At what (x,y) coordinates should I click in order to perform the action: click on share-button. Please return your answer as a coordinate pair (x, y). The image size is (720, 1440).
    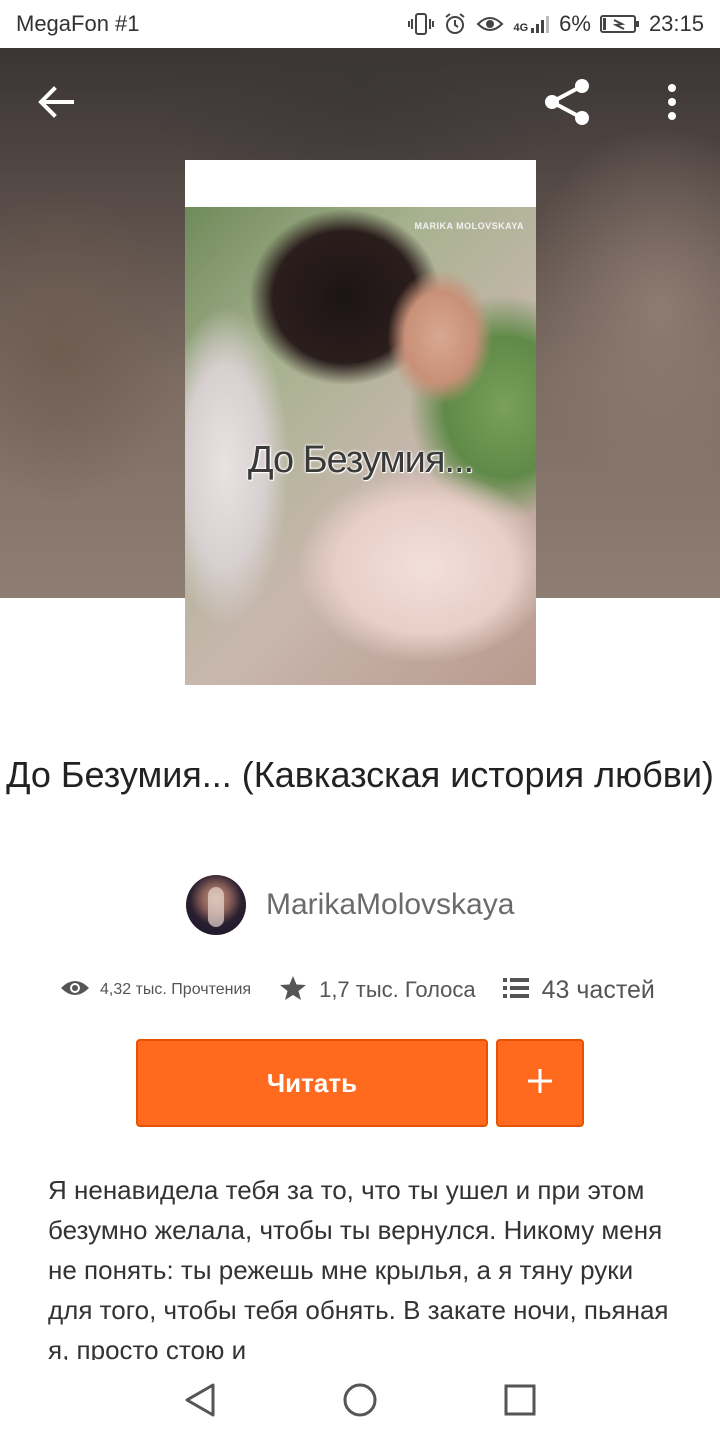
    Looking at the image, I should click on (567, 104).